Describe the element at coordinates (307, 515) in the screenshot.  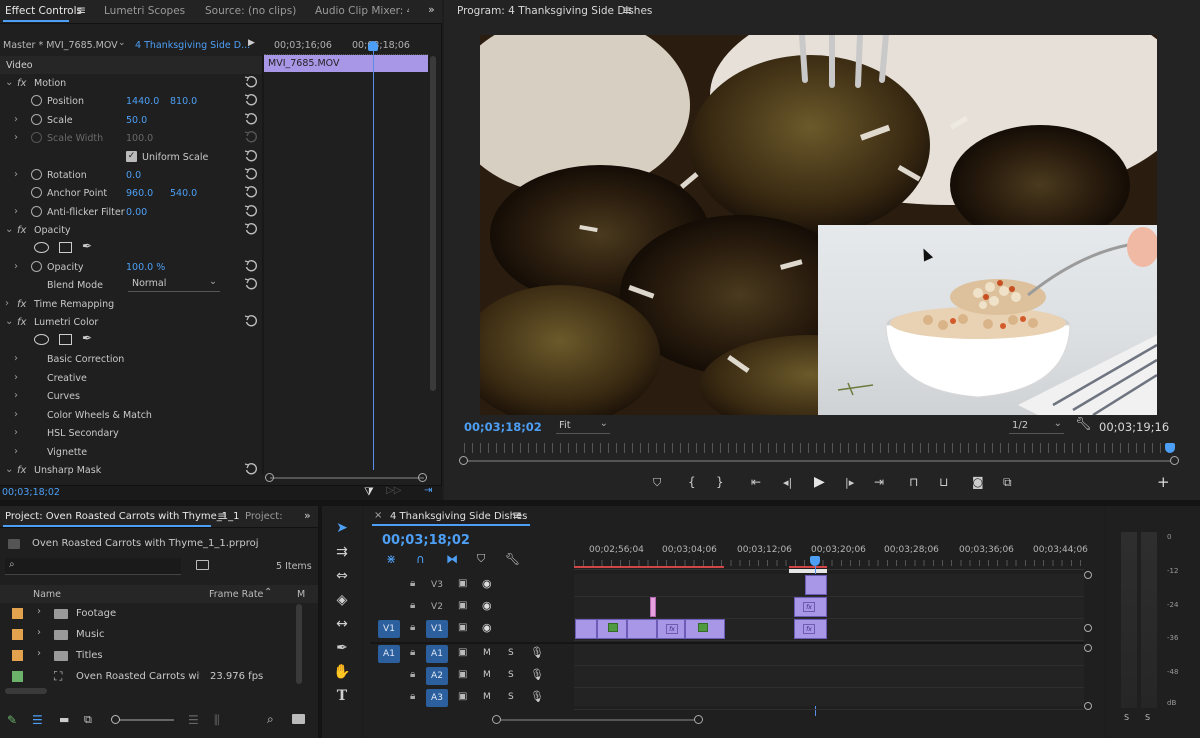
I see `tab-overflow-icon: »` at that location.